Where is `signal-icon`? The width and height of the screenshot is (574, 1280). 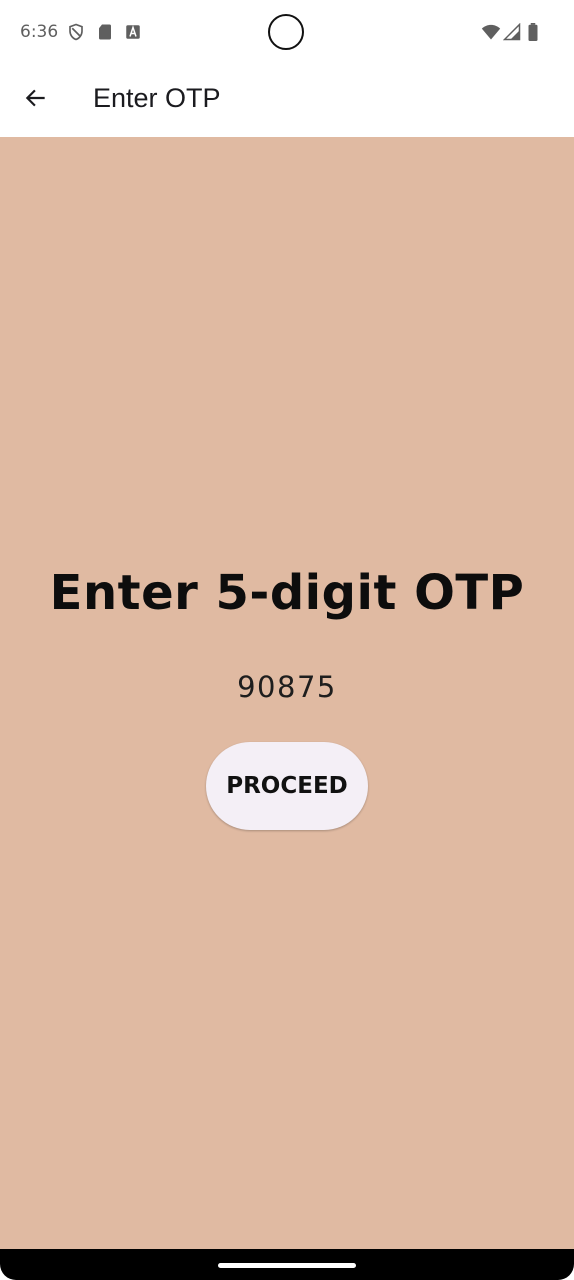 signal-icon is located at coordinates (511, 31).